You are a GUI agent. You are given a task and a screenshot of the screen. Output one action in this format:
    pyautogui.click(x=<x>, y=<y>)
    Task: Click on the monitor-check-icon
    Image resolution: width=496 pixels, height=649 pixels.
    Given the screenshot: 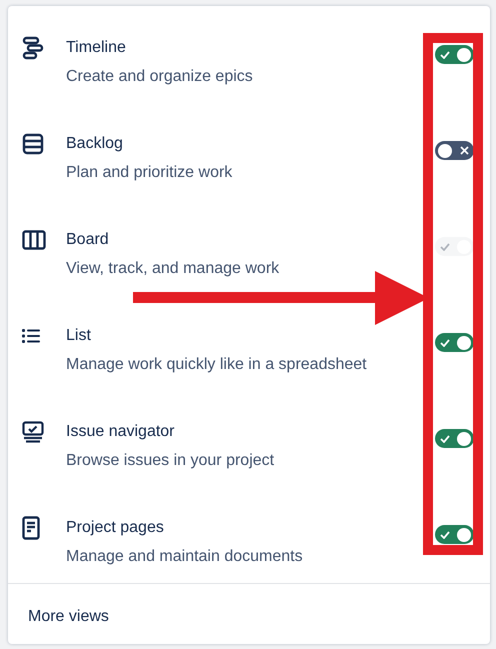 What is the action you would take?
    pyautogui.click(x=33, y=432)
    